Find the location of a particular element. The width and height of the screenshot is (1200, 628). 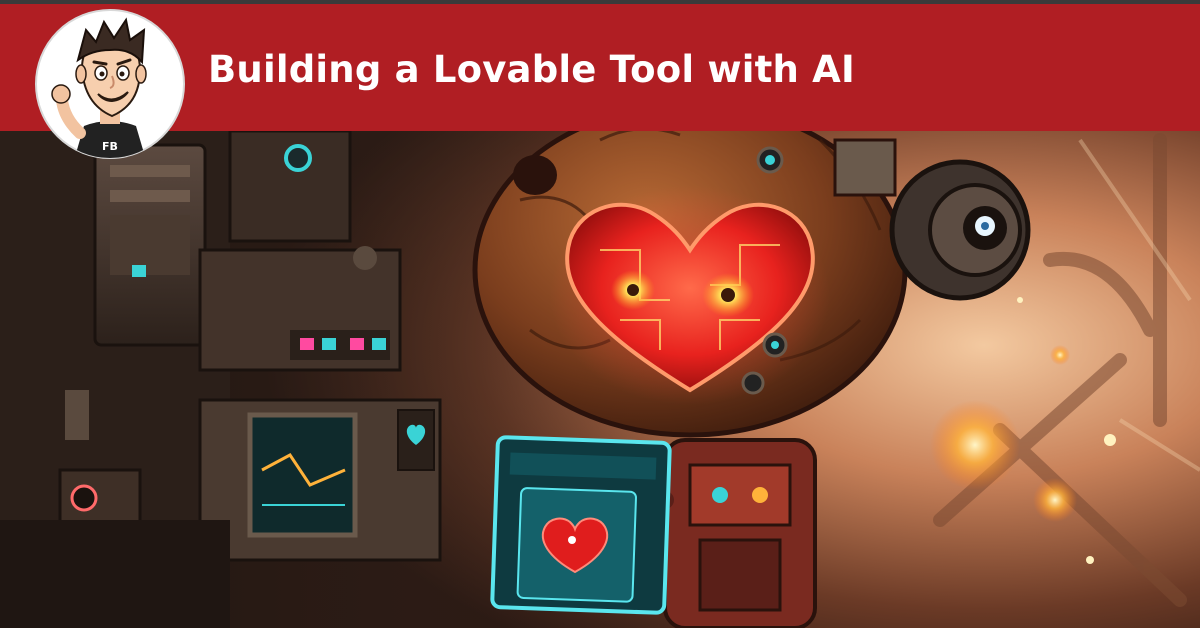

heart-monitor-icon is located at coordinates (581, 525).